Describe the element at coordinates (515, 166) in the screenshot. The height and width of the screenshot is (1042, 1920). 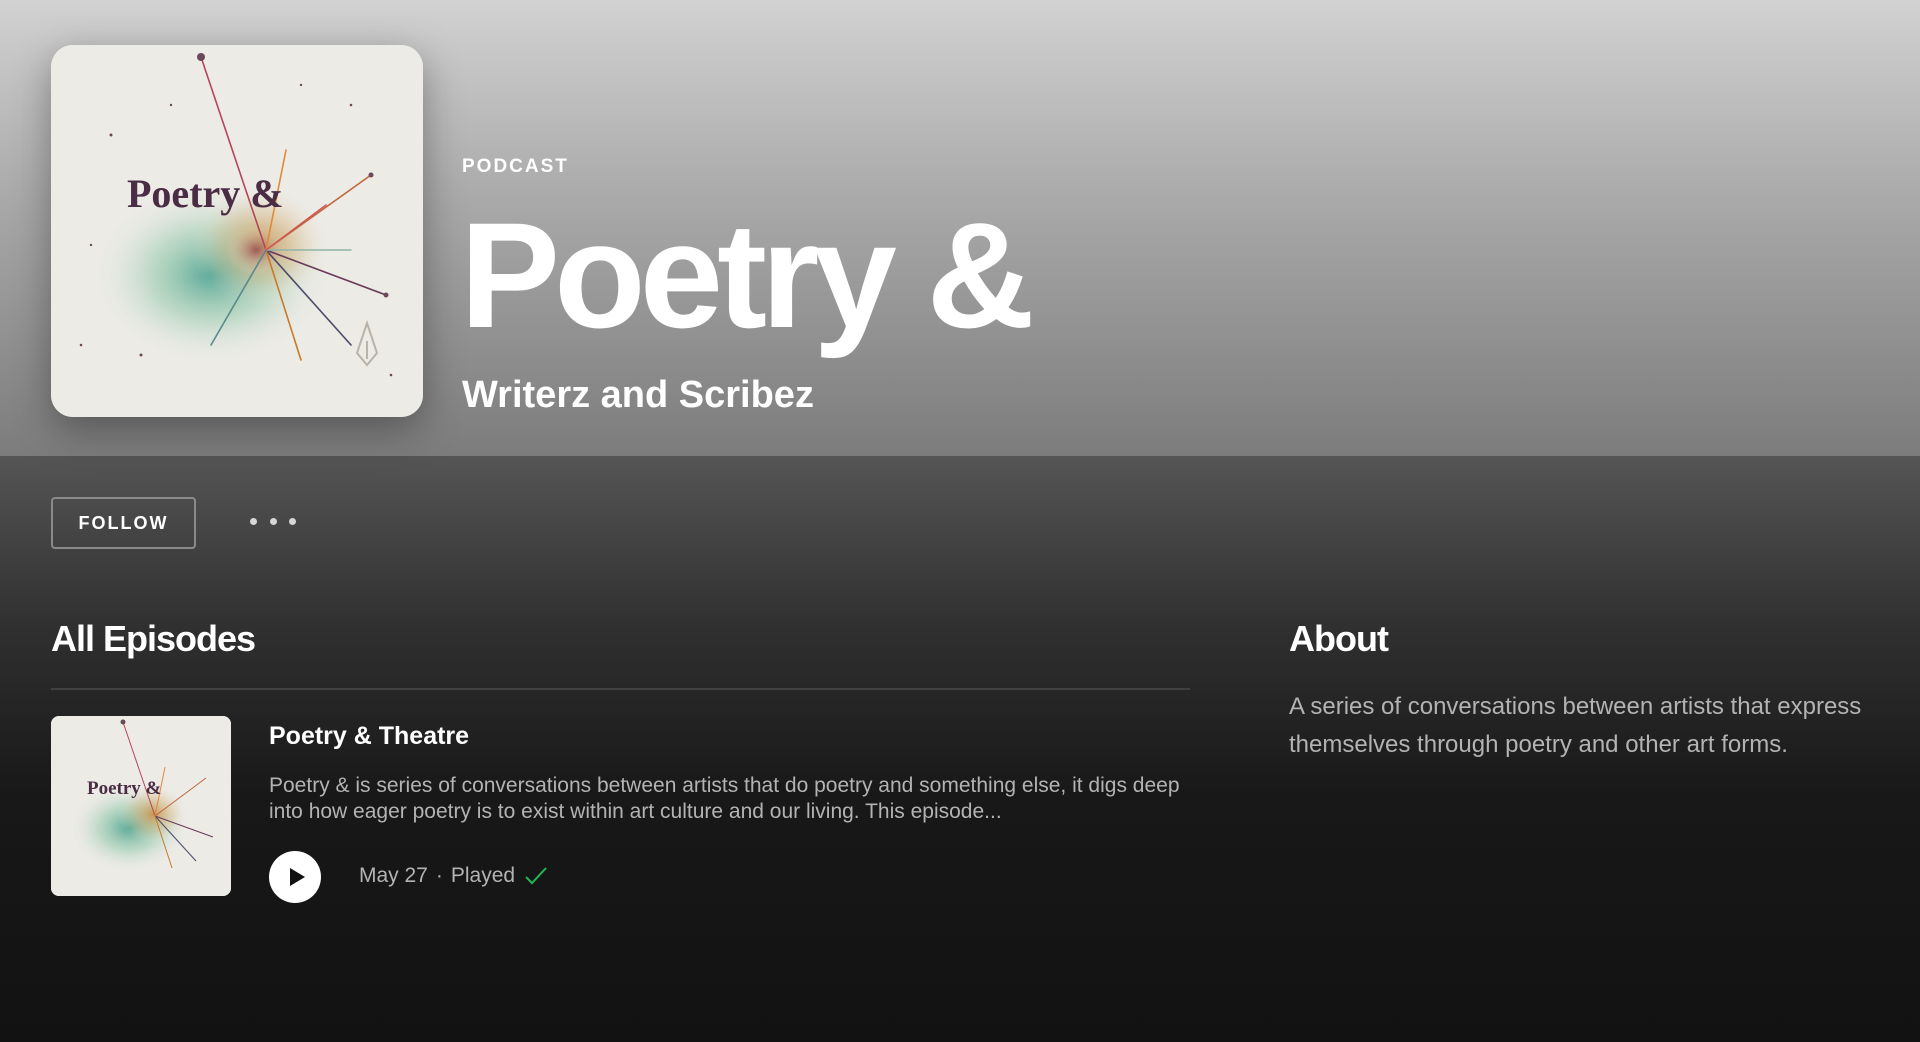
I see `content-type-label: PODCAST` at that location.